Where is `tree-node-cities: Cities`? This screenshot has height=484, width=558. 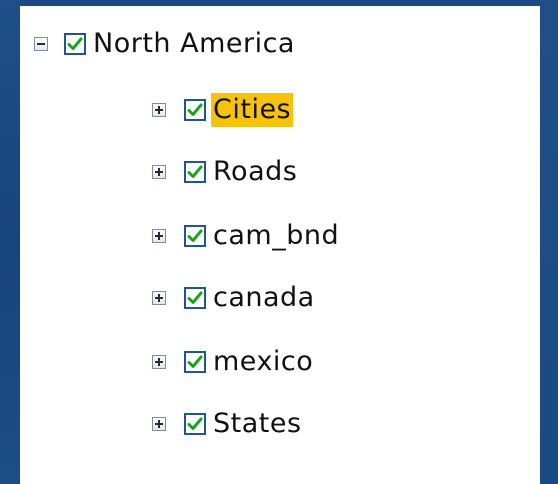
tree-node-cities: Cities is located at coordinates (223, 110).